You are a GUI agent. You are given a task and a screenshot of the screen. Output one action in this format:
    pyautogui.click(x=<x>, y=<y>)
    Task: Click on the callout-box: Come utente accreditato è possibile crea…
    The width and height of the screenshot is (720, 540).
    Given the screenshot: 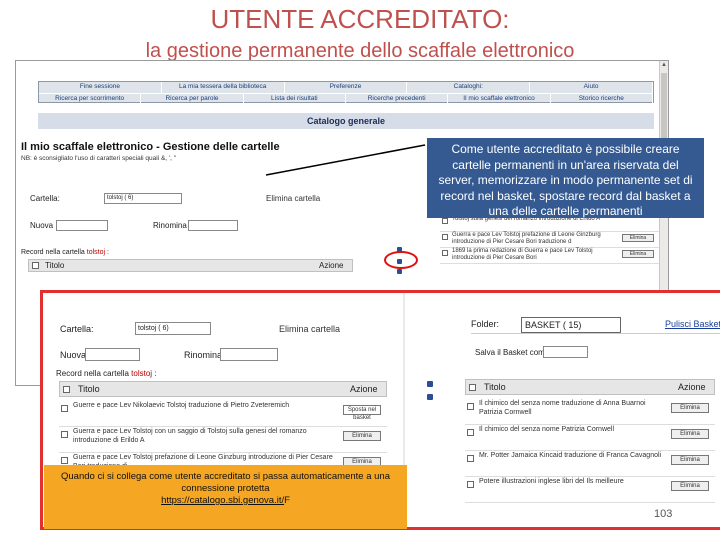 What is the action you would take?
    pyautogui.click(x=565, y=178)
    